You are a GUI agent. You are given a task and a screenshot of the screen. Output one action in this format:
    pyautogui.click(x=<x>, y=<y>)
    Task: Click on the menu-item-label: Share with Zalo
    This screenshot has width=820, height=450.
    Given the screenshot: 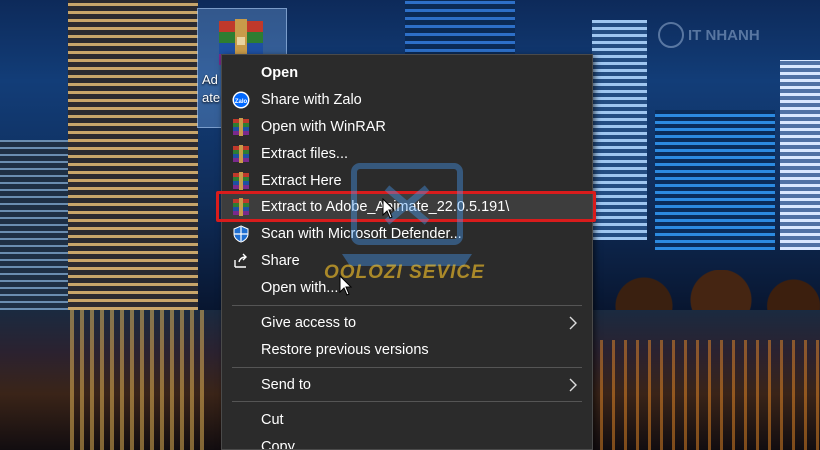 What is the action you would take?
    pyautogui.click(x=311, y=100)
    